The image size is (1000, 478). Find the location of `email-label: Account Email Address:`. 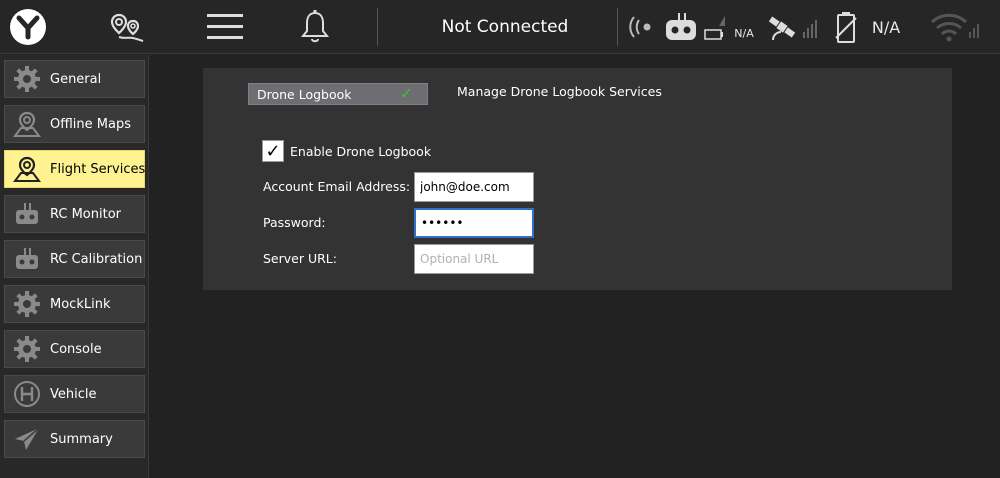

email-label: Account Email Address: is located at coordinates (337, 186).